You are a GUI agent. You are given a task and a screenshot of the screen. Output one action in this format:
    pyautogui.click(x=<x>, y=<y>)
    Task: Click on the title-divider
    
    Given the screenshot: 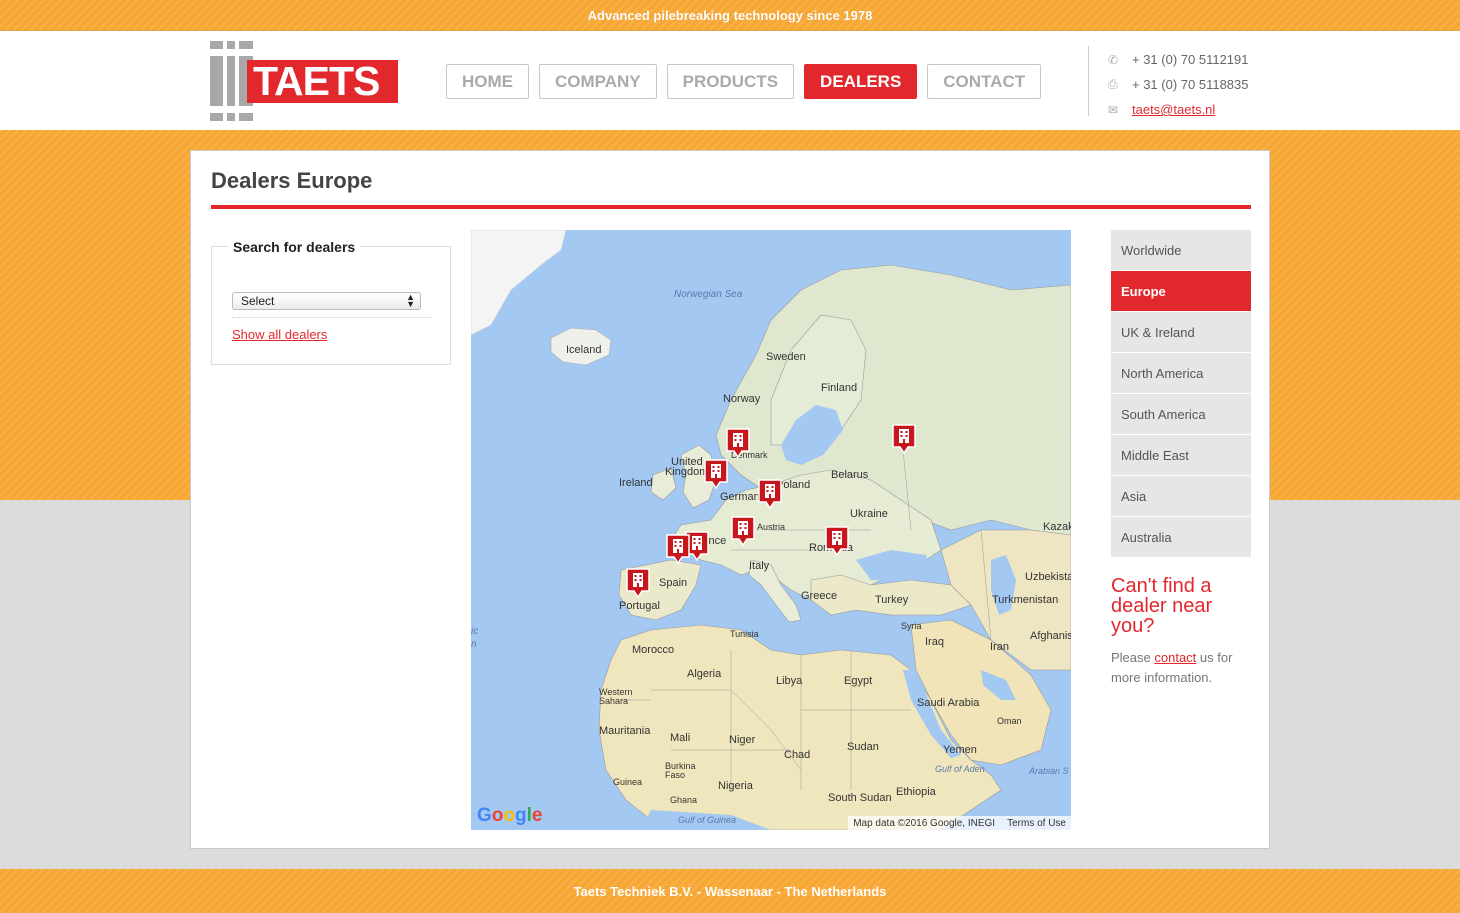 What is the action you would take?
    pyautogui.click(x=731, y=207)
    